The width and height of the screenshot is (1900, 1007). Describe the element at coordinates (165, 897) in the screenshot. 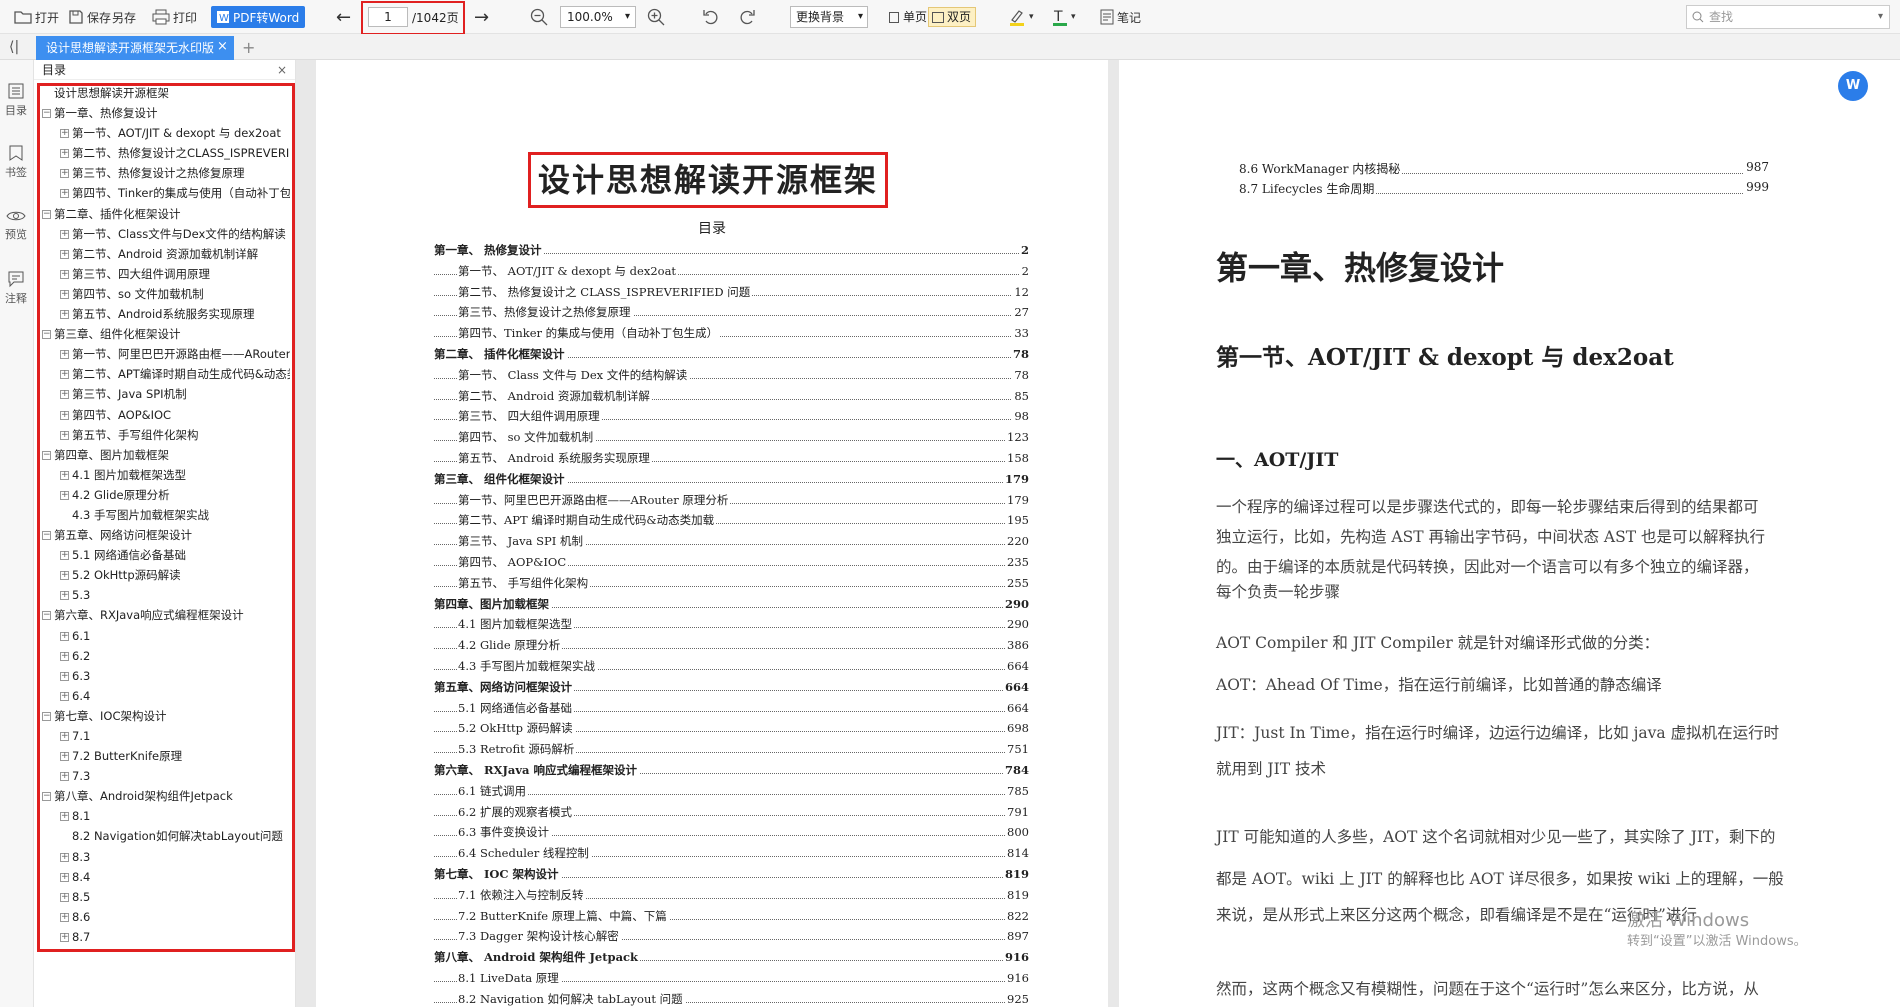

I see `outline-item: +8.5` at that location.